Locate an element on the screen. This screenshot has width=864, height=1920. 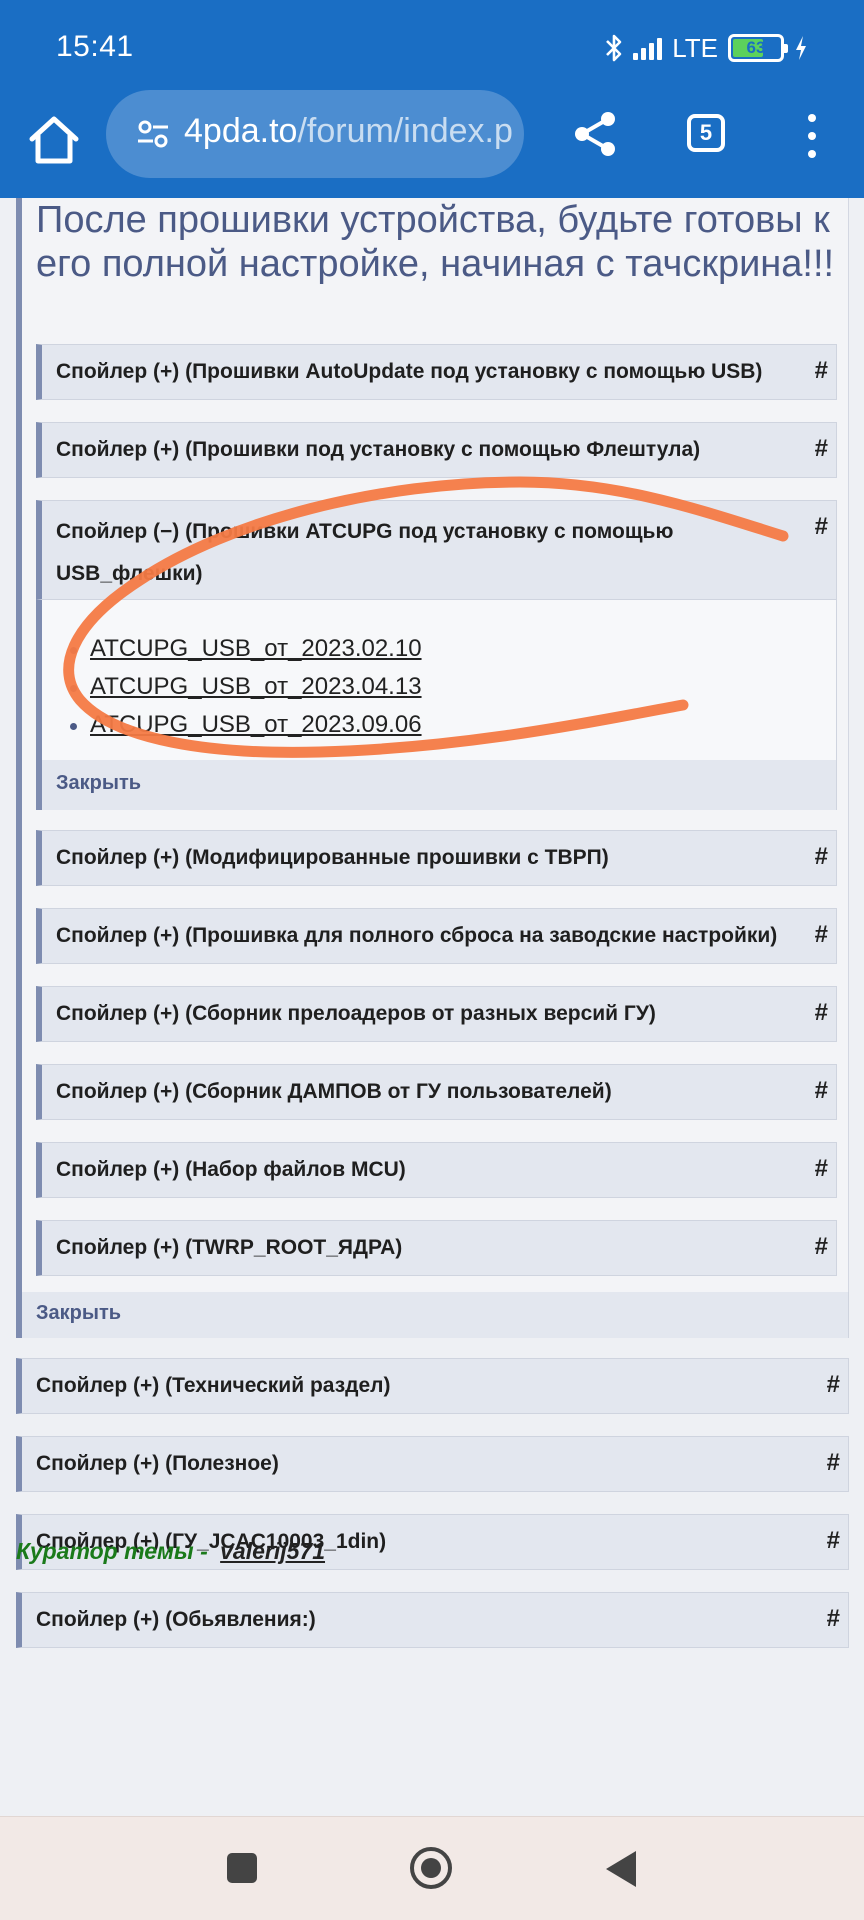
spoiler-useful: Спойлер (+) (Полезное) # is located at coordinates (432, 1464).